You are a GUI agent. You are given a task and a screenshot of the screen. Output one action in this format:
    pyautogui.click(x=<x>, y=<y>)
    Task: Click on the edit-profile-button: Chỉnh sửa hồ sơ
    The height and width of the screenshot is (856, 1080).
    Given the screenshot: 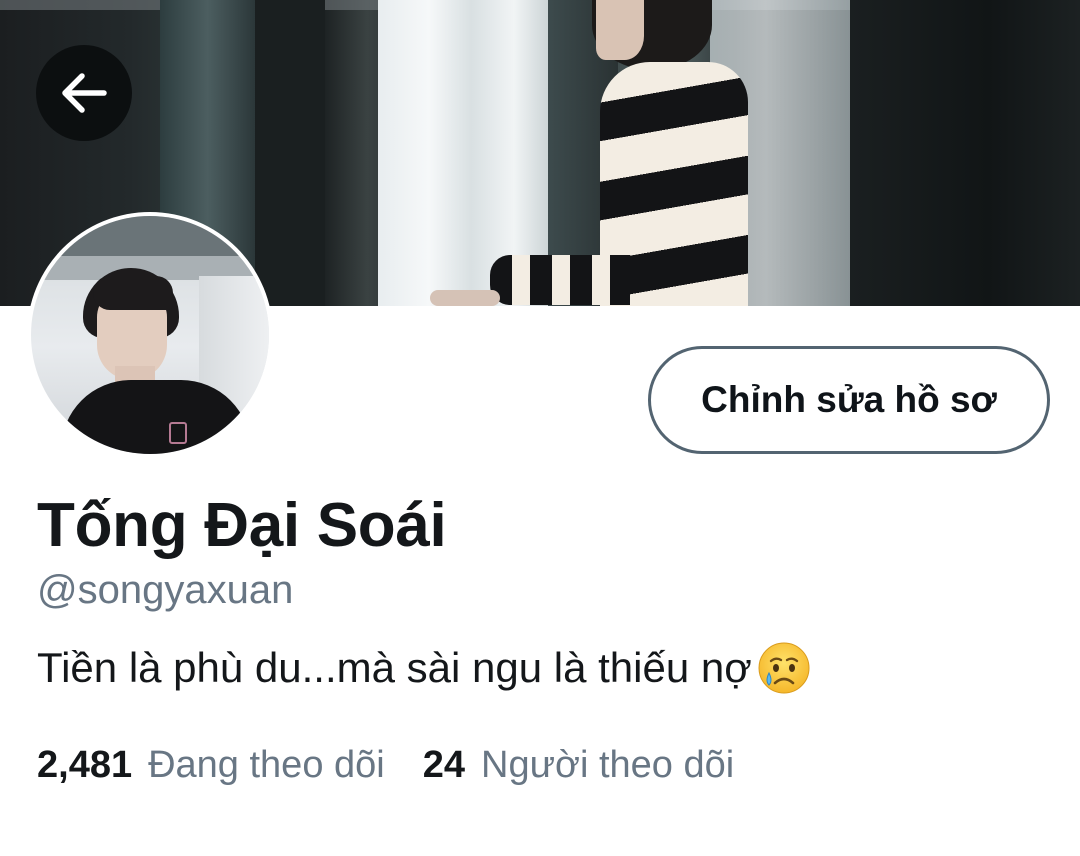 What is the action you would take?
    pyautogui.click(x=849, y=400)
    